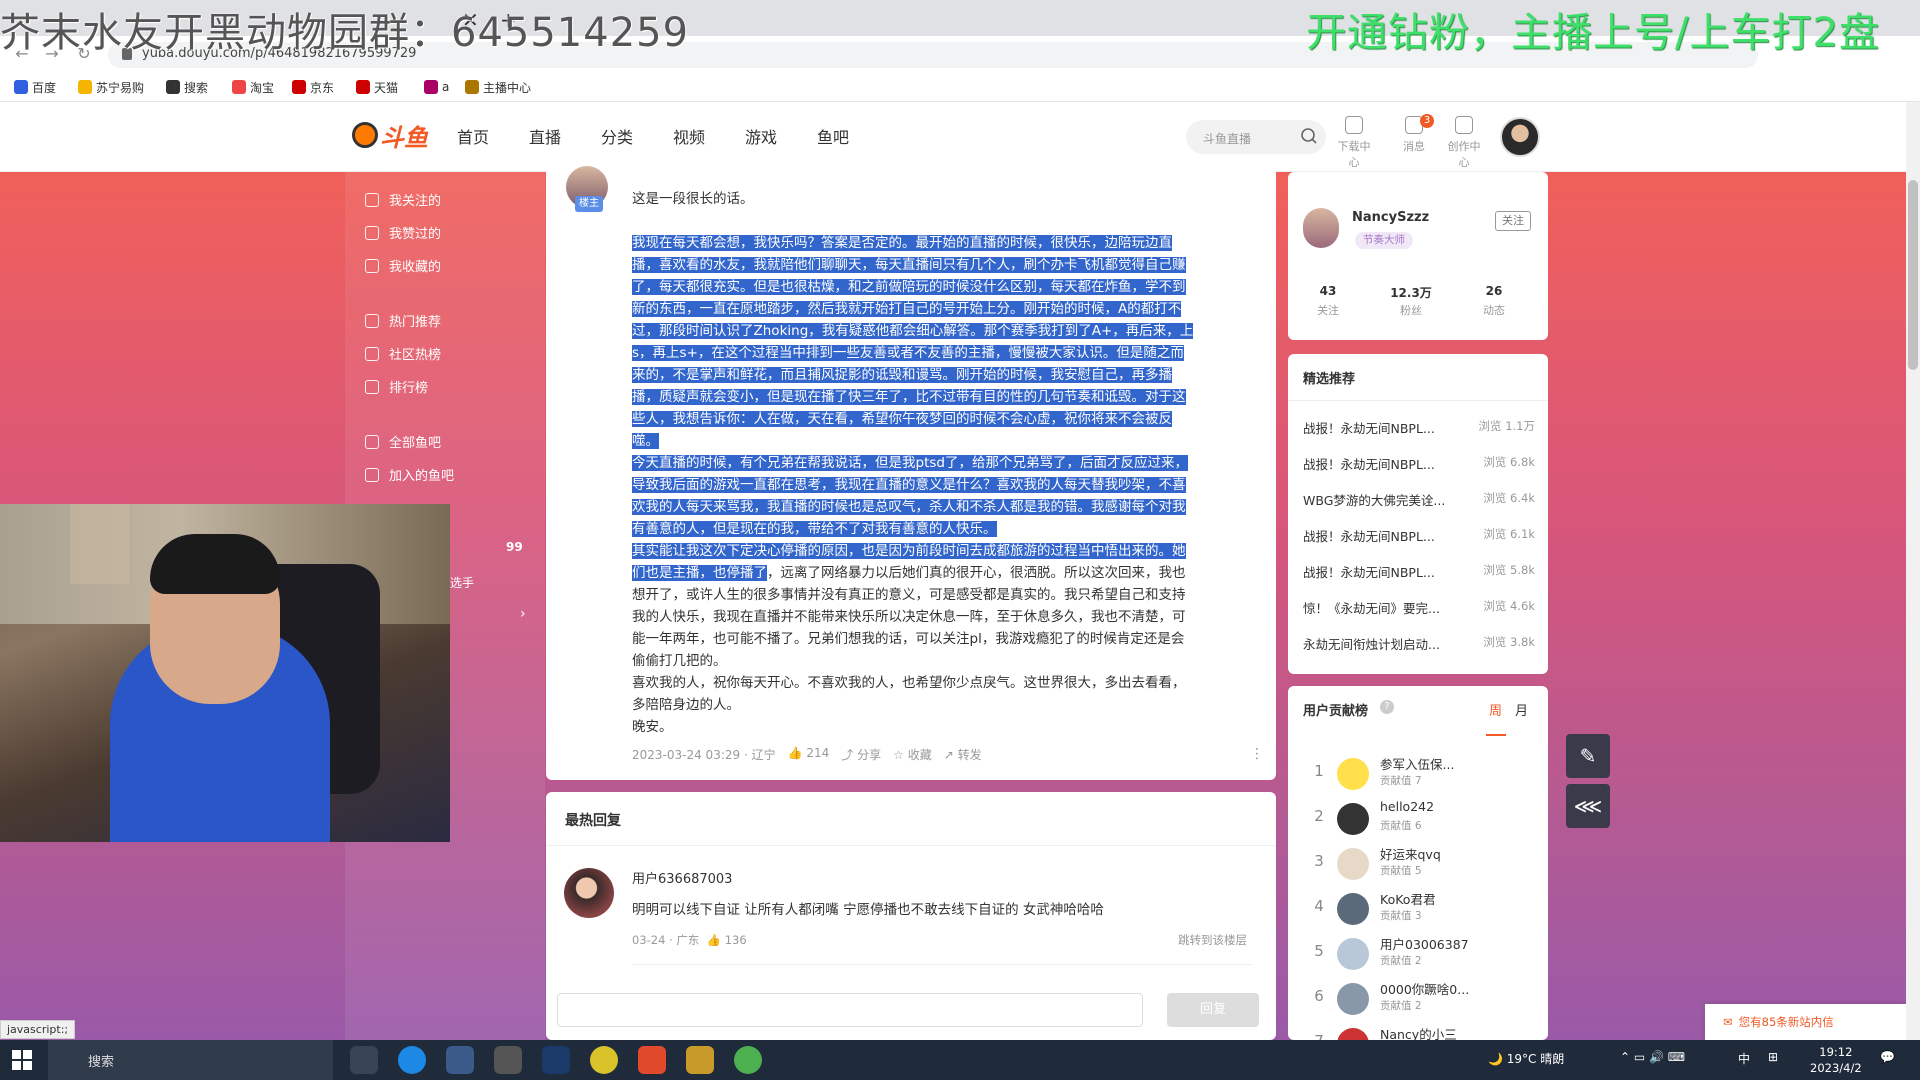  Describe the element at coordinates (1309, 136) in the screenshot. I see `search-icon` at that location.